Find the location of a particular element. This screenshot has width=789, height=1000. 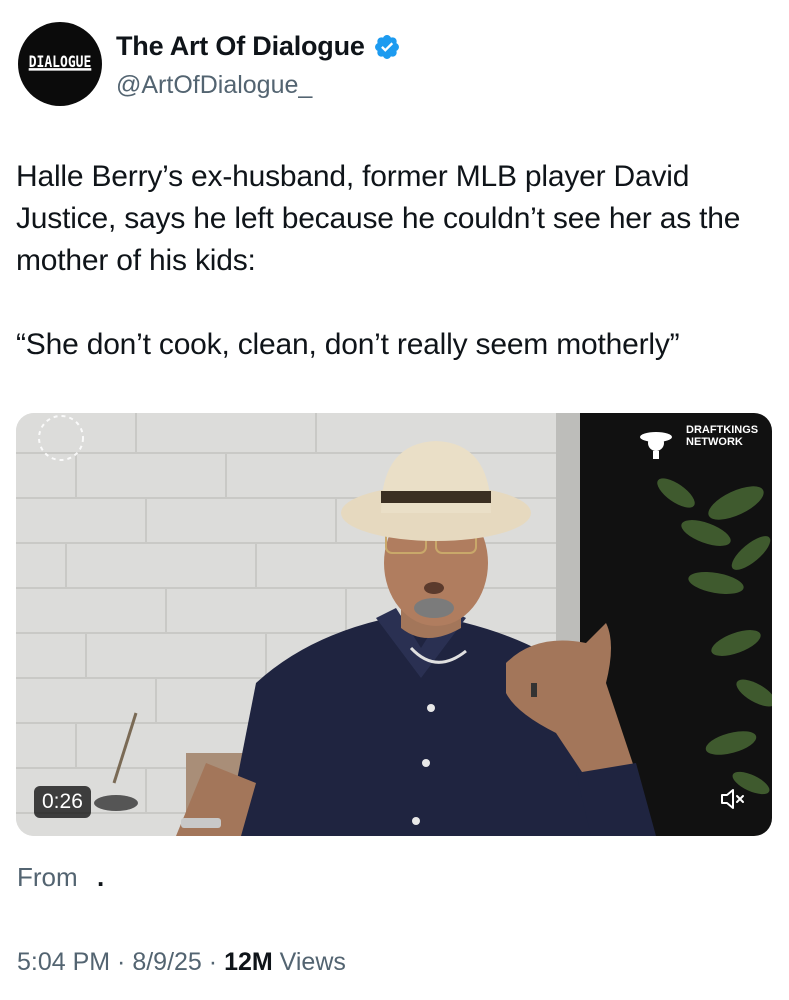

author-name-row: The Art Of Dialogue is located at coordinates (258, 46).